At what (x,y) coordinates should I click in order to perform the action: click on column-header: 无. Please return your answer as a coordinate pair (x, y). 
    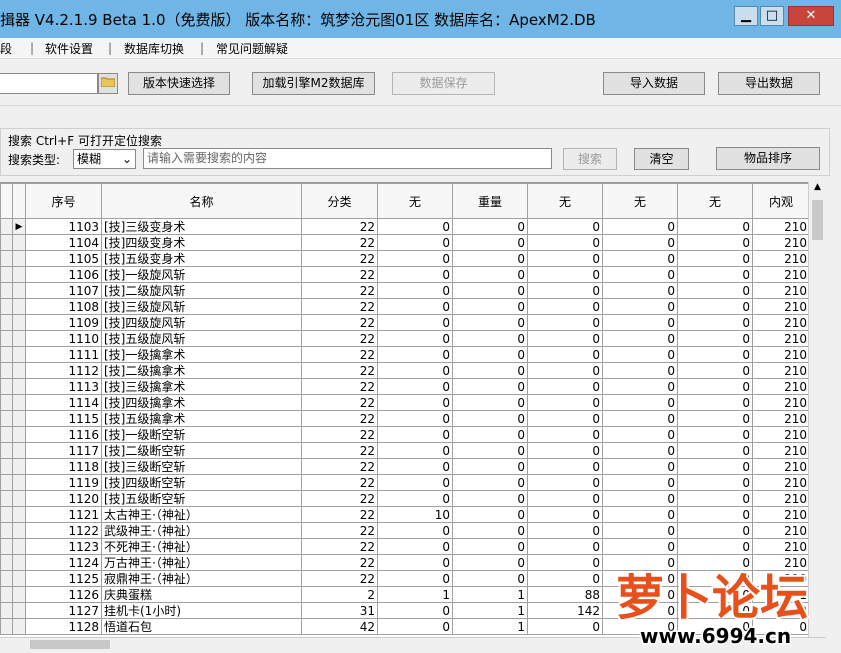
    Looking at the image, I should click on (715, 201).